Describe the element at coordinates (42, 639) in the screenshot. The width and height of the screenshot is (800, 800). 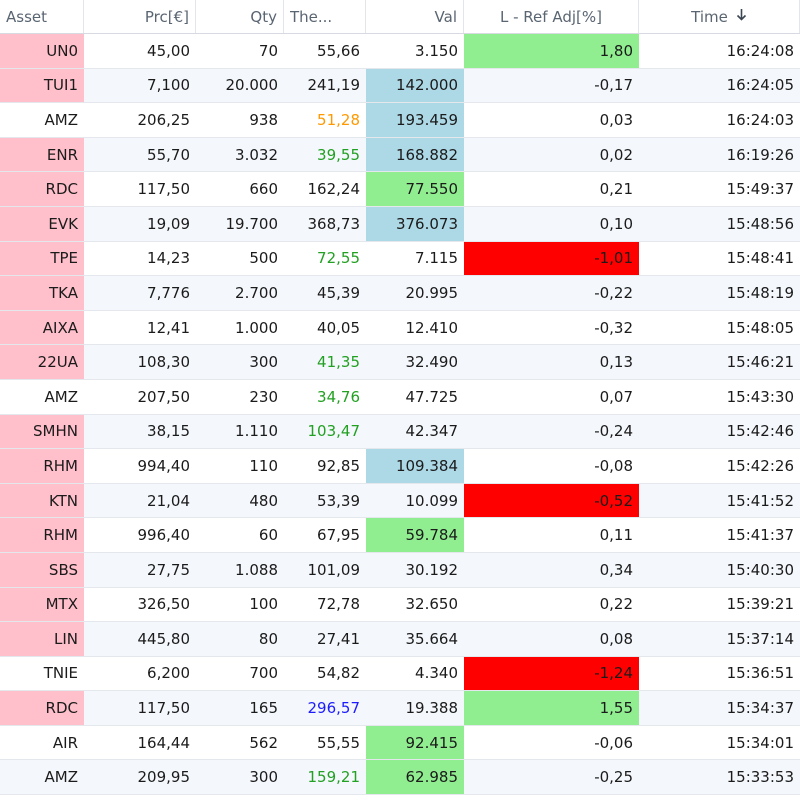
I see `cell-asset: LIN` at that location.